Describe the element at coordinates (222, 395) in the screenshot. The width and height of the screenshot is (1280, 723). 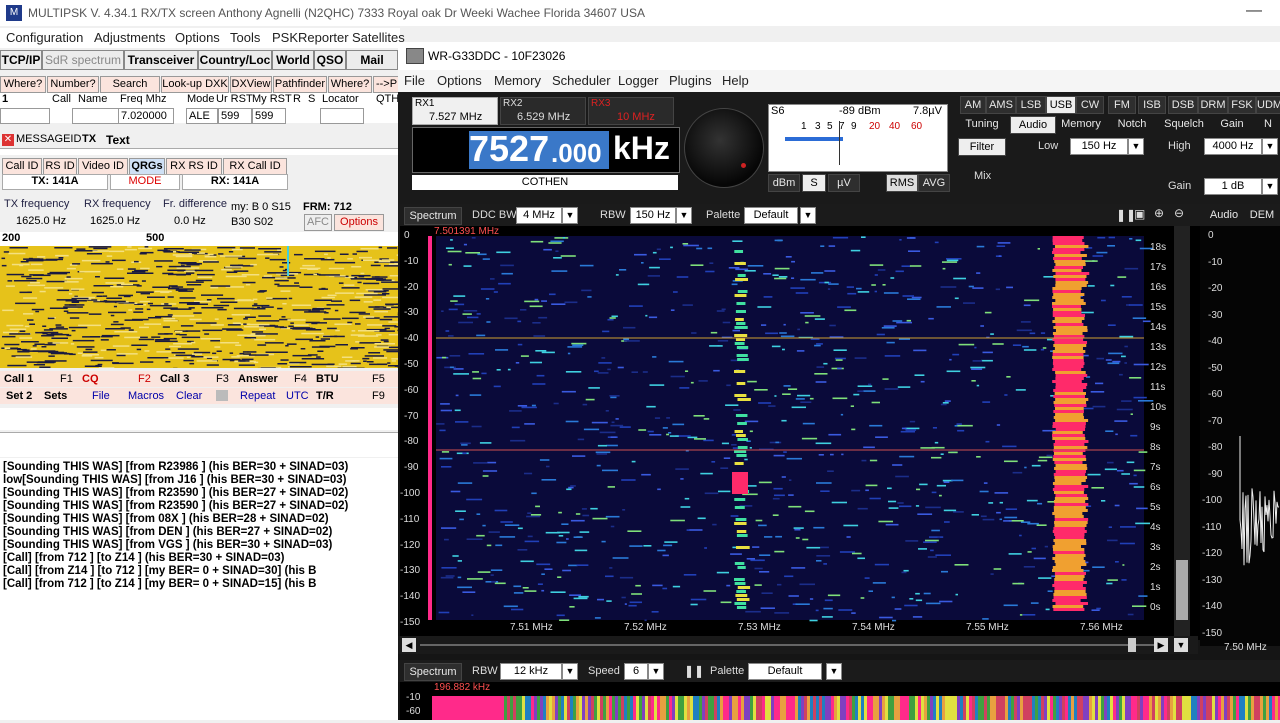
I see `disk-icon` at that location.